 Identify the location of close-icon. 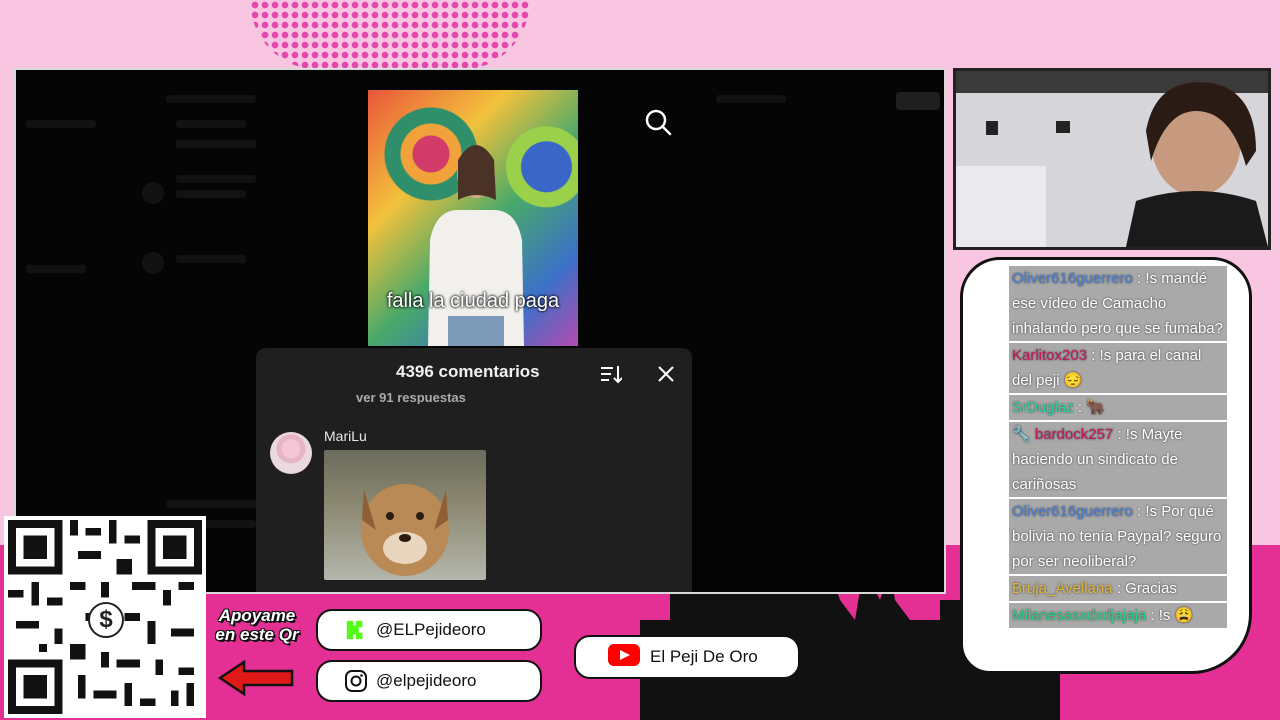
(666, 374).